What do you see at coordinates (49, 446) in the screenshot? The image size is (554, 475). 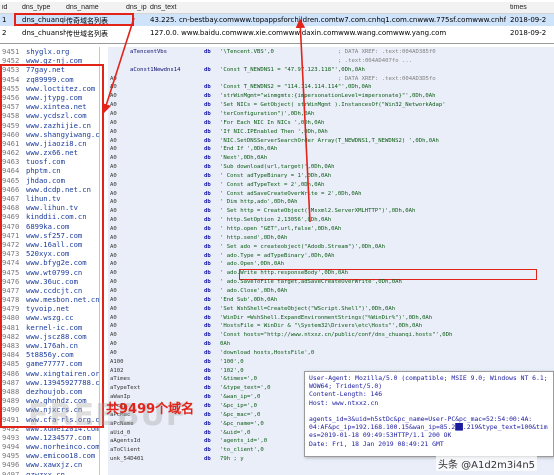 I see `list-item: 9494 www.norheinco.com.cn` at bounding box center [49, 446].